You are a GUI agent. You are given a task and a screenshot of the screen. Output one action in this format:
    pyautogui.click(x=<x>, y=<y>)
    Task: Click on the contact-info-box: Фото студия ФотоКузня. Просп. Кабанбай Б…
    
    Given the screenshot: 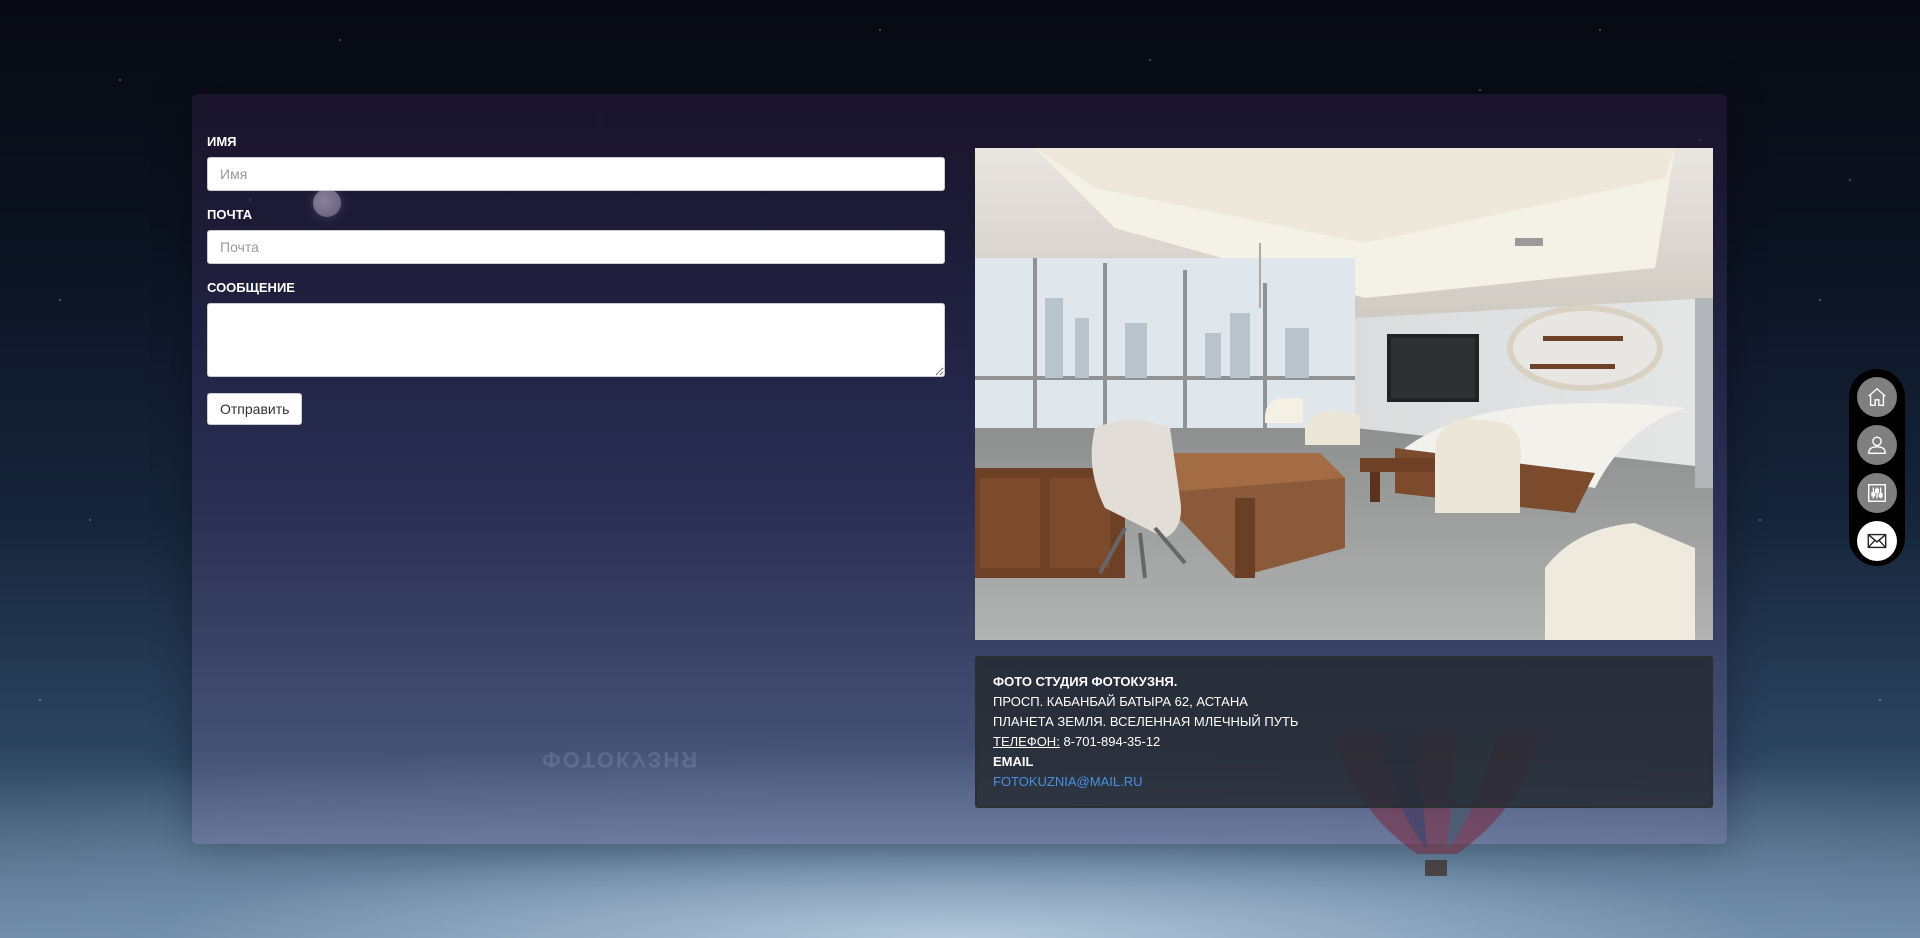 What is the action you would take?
    pyautogui.click(x=1344, y=732)
    